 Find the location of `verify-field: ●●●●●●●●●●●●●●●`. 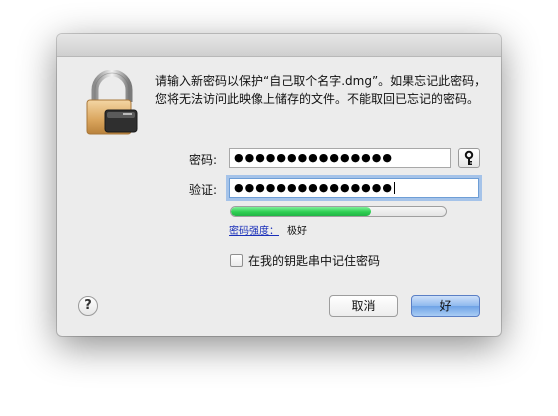

verify-field: ●●●●●●●●●●●●●●● is located at coordinates (354, 188).